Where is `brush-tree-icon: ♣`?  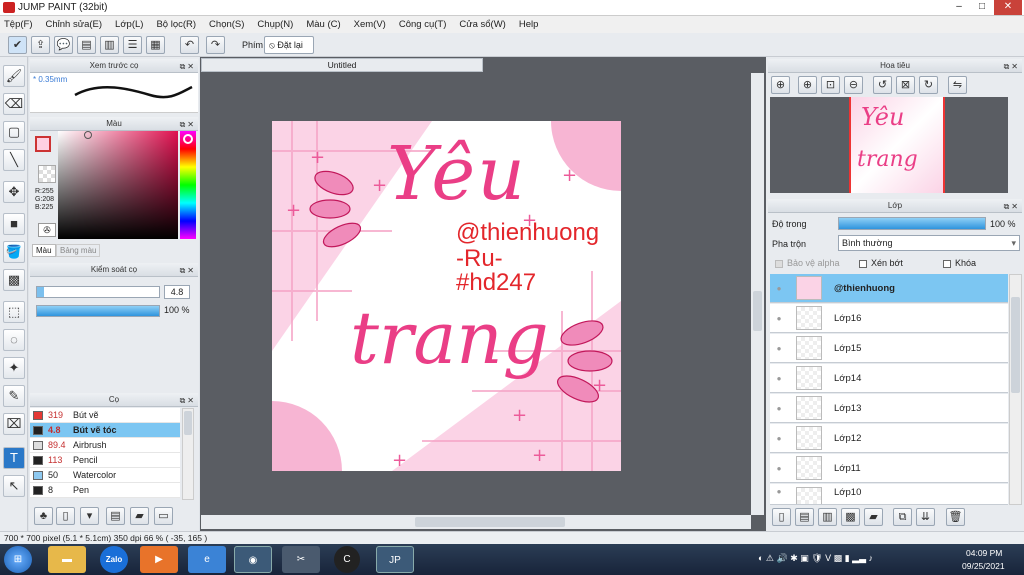
brush-tree-icon: ♣ is located at coordinates (43, 516).